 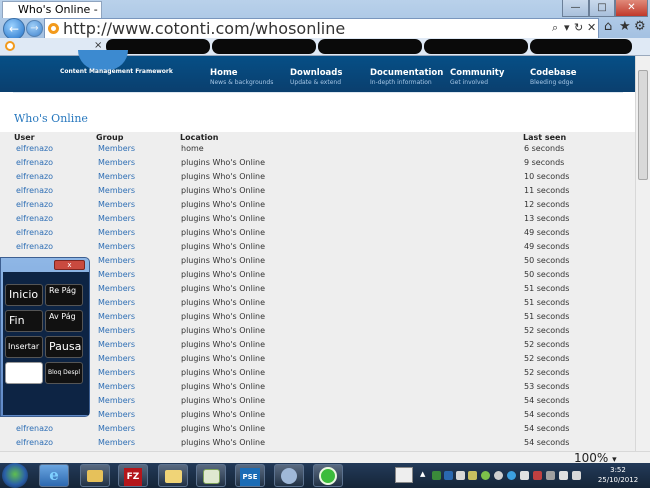 What do you see at coordinates (476, 46) in the screenshot?
I see `redacted-tab` at bounding box center [476, 46].